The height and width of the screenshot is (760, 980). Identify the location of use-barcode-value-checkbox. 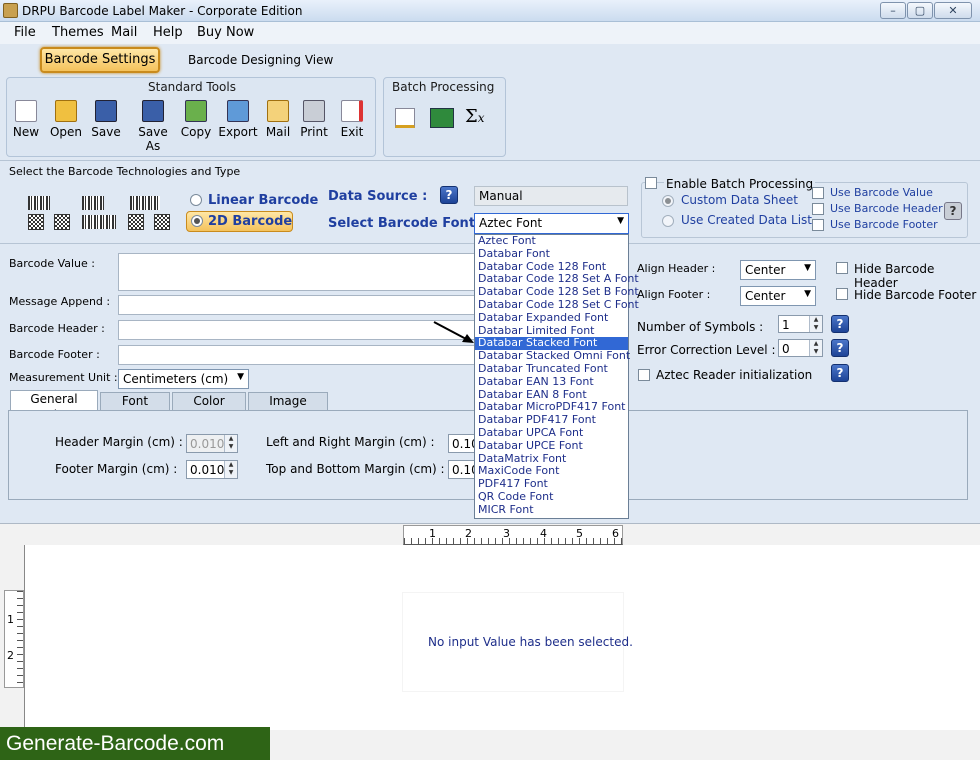
(818, 193).